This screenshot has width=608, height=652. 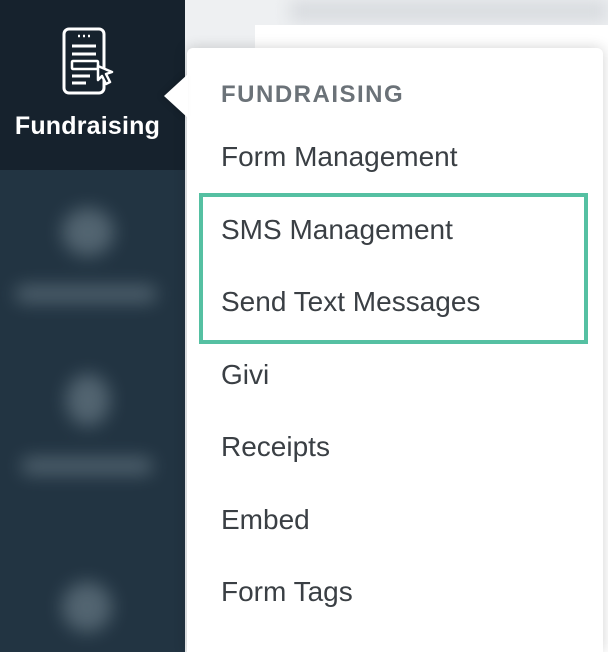 I want to click on menu-heading: FUNDRAISING, so click(x=313, y=94).